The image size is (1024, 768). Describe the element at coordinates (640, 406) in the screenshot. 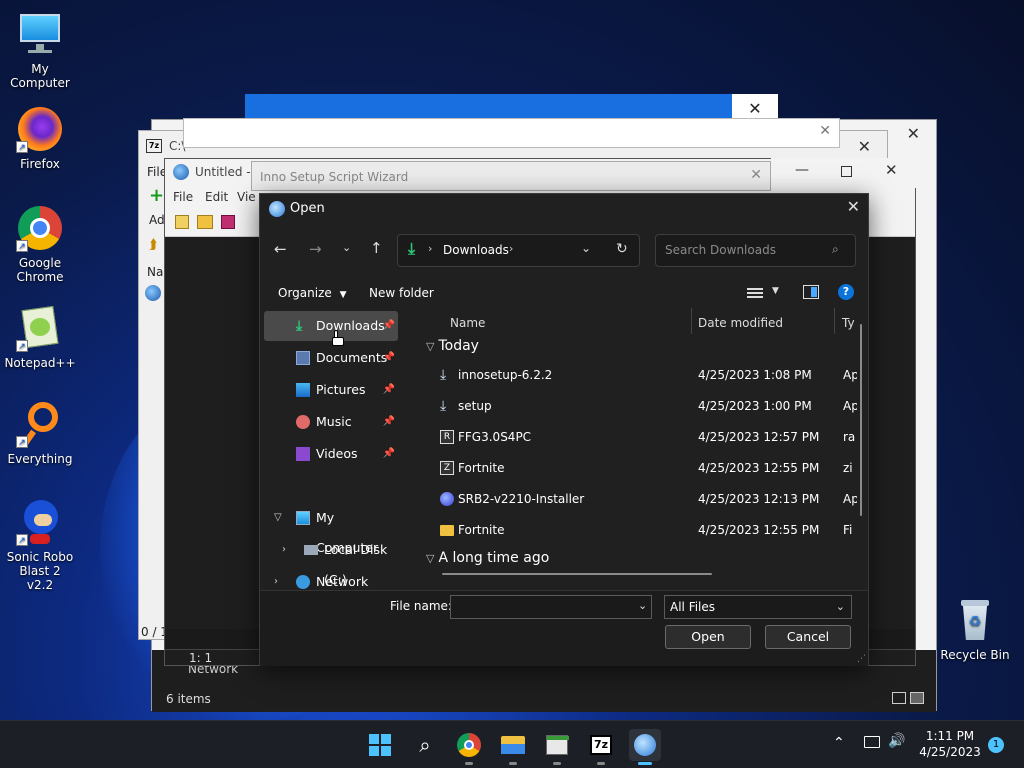

I see `file-row: ⤓ setup 4/25/2023 1:00 PM Ap` at that location.